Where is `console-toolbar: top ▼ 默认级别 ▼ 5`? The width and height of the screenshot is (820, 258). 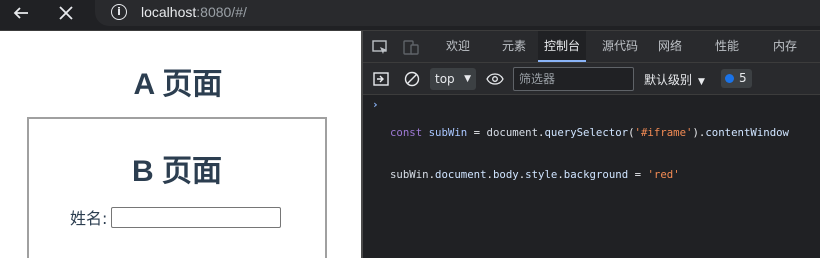 console-toolbar: top ▼ 默认级别 ▼ 5 is located at coordinates (591, 79).